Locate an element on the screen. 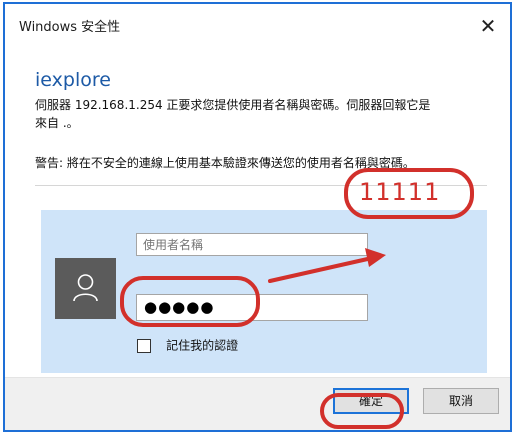 This screenshot has height=434, width=515. security-warning: 警告: 將在不安全的連線上使用基本驗證來傳送您的使用者名稱與密碼。 is located at coordinates (225, 163).